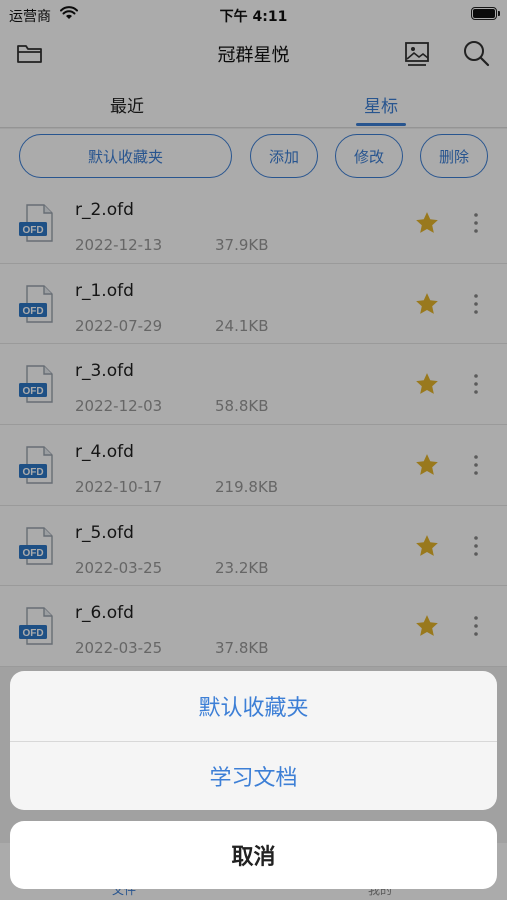 Image resolution: width=507 pixels, height=900 pixels. Describe the element at coordinates (253, 706) in the screenshot. I see `action-default-folder: 默认收藏夹` at that location.